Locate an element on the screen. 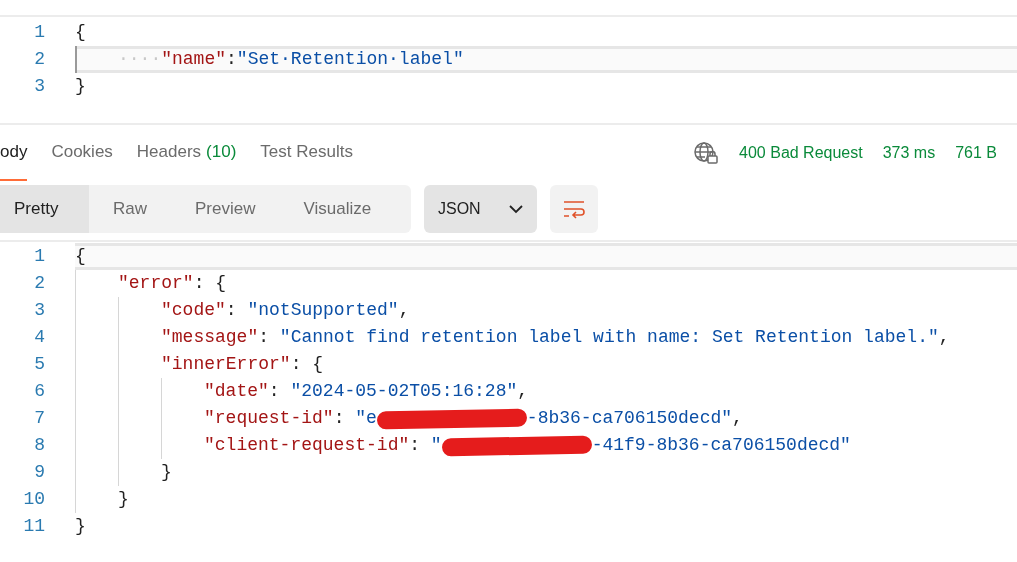 The image size is (1017, 562). view-mode-tab: Preview is located at coordinates (225, 209).